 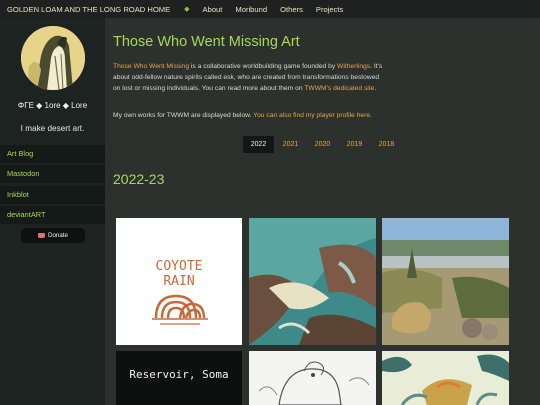 What do you see at coordinates (251, 9) in the screenshot?
I see `nav-moribund: Moribund` at bounding box center [251, 9].